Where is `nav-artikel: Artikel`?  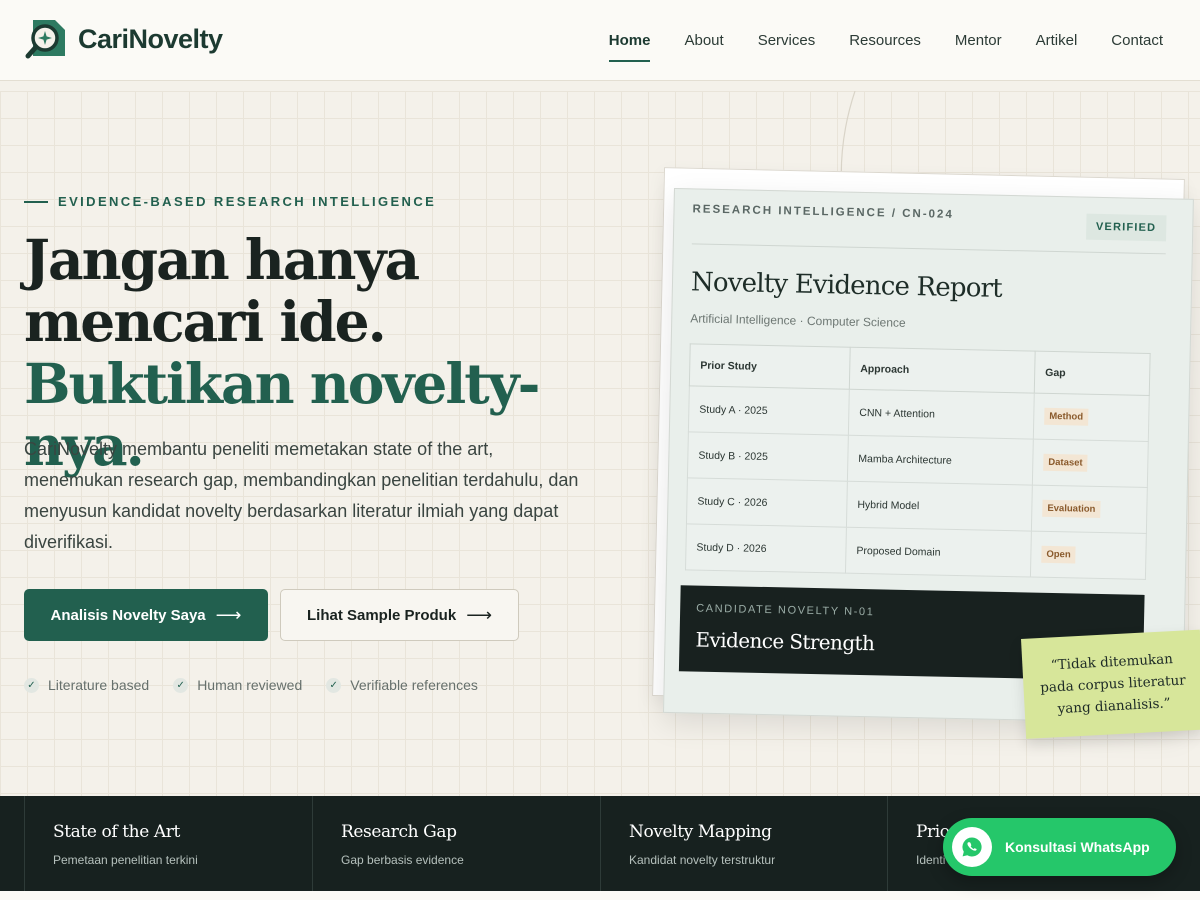 nav-artikel: Artikel is located at coordinates (1057, 40).